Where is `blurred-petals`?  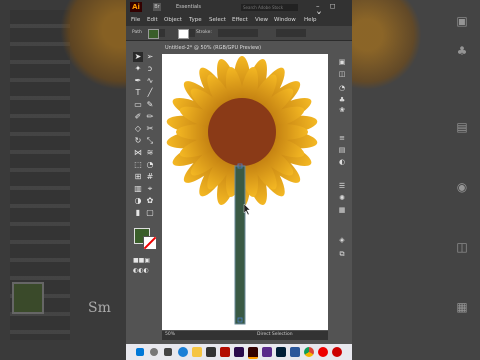 blurred-petals is located at coordinates (387, 45).